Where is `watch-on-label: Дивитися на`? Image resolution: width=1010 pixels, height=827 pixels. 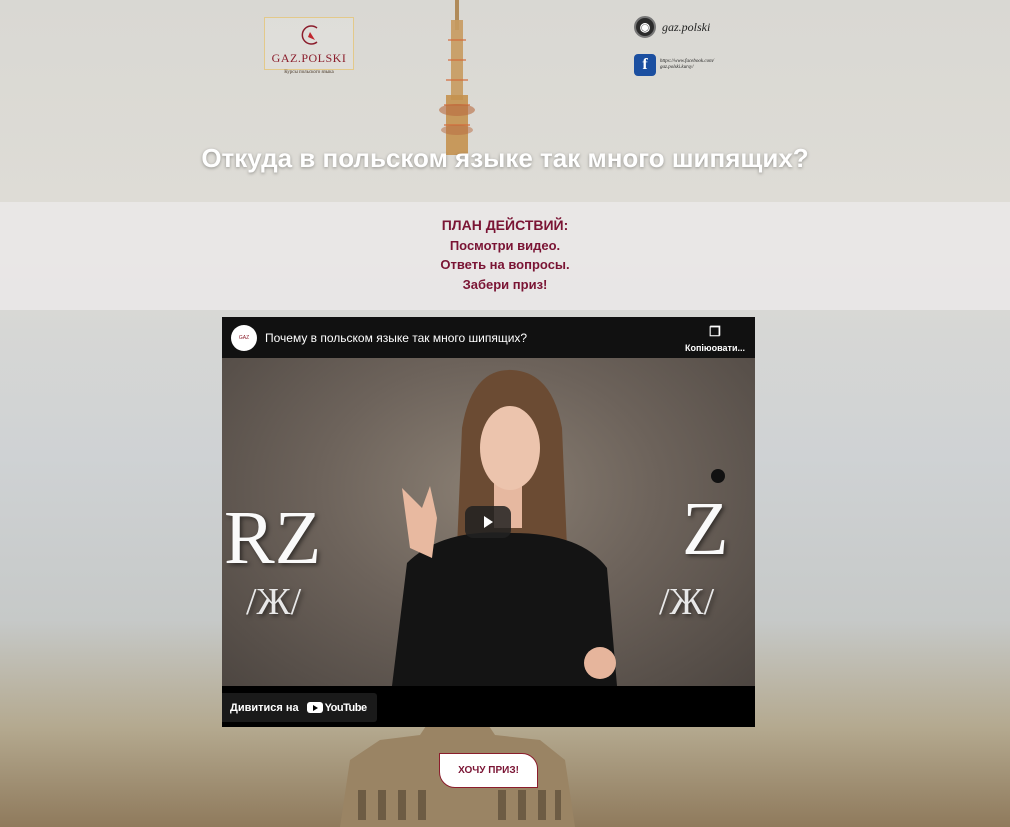 watch-on-label: Дивитися на is located at coordinates (264, 707).